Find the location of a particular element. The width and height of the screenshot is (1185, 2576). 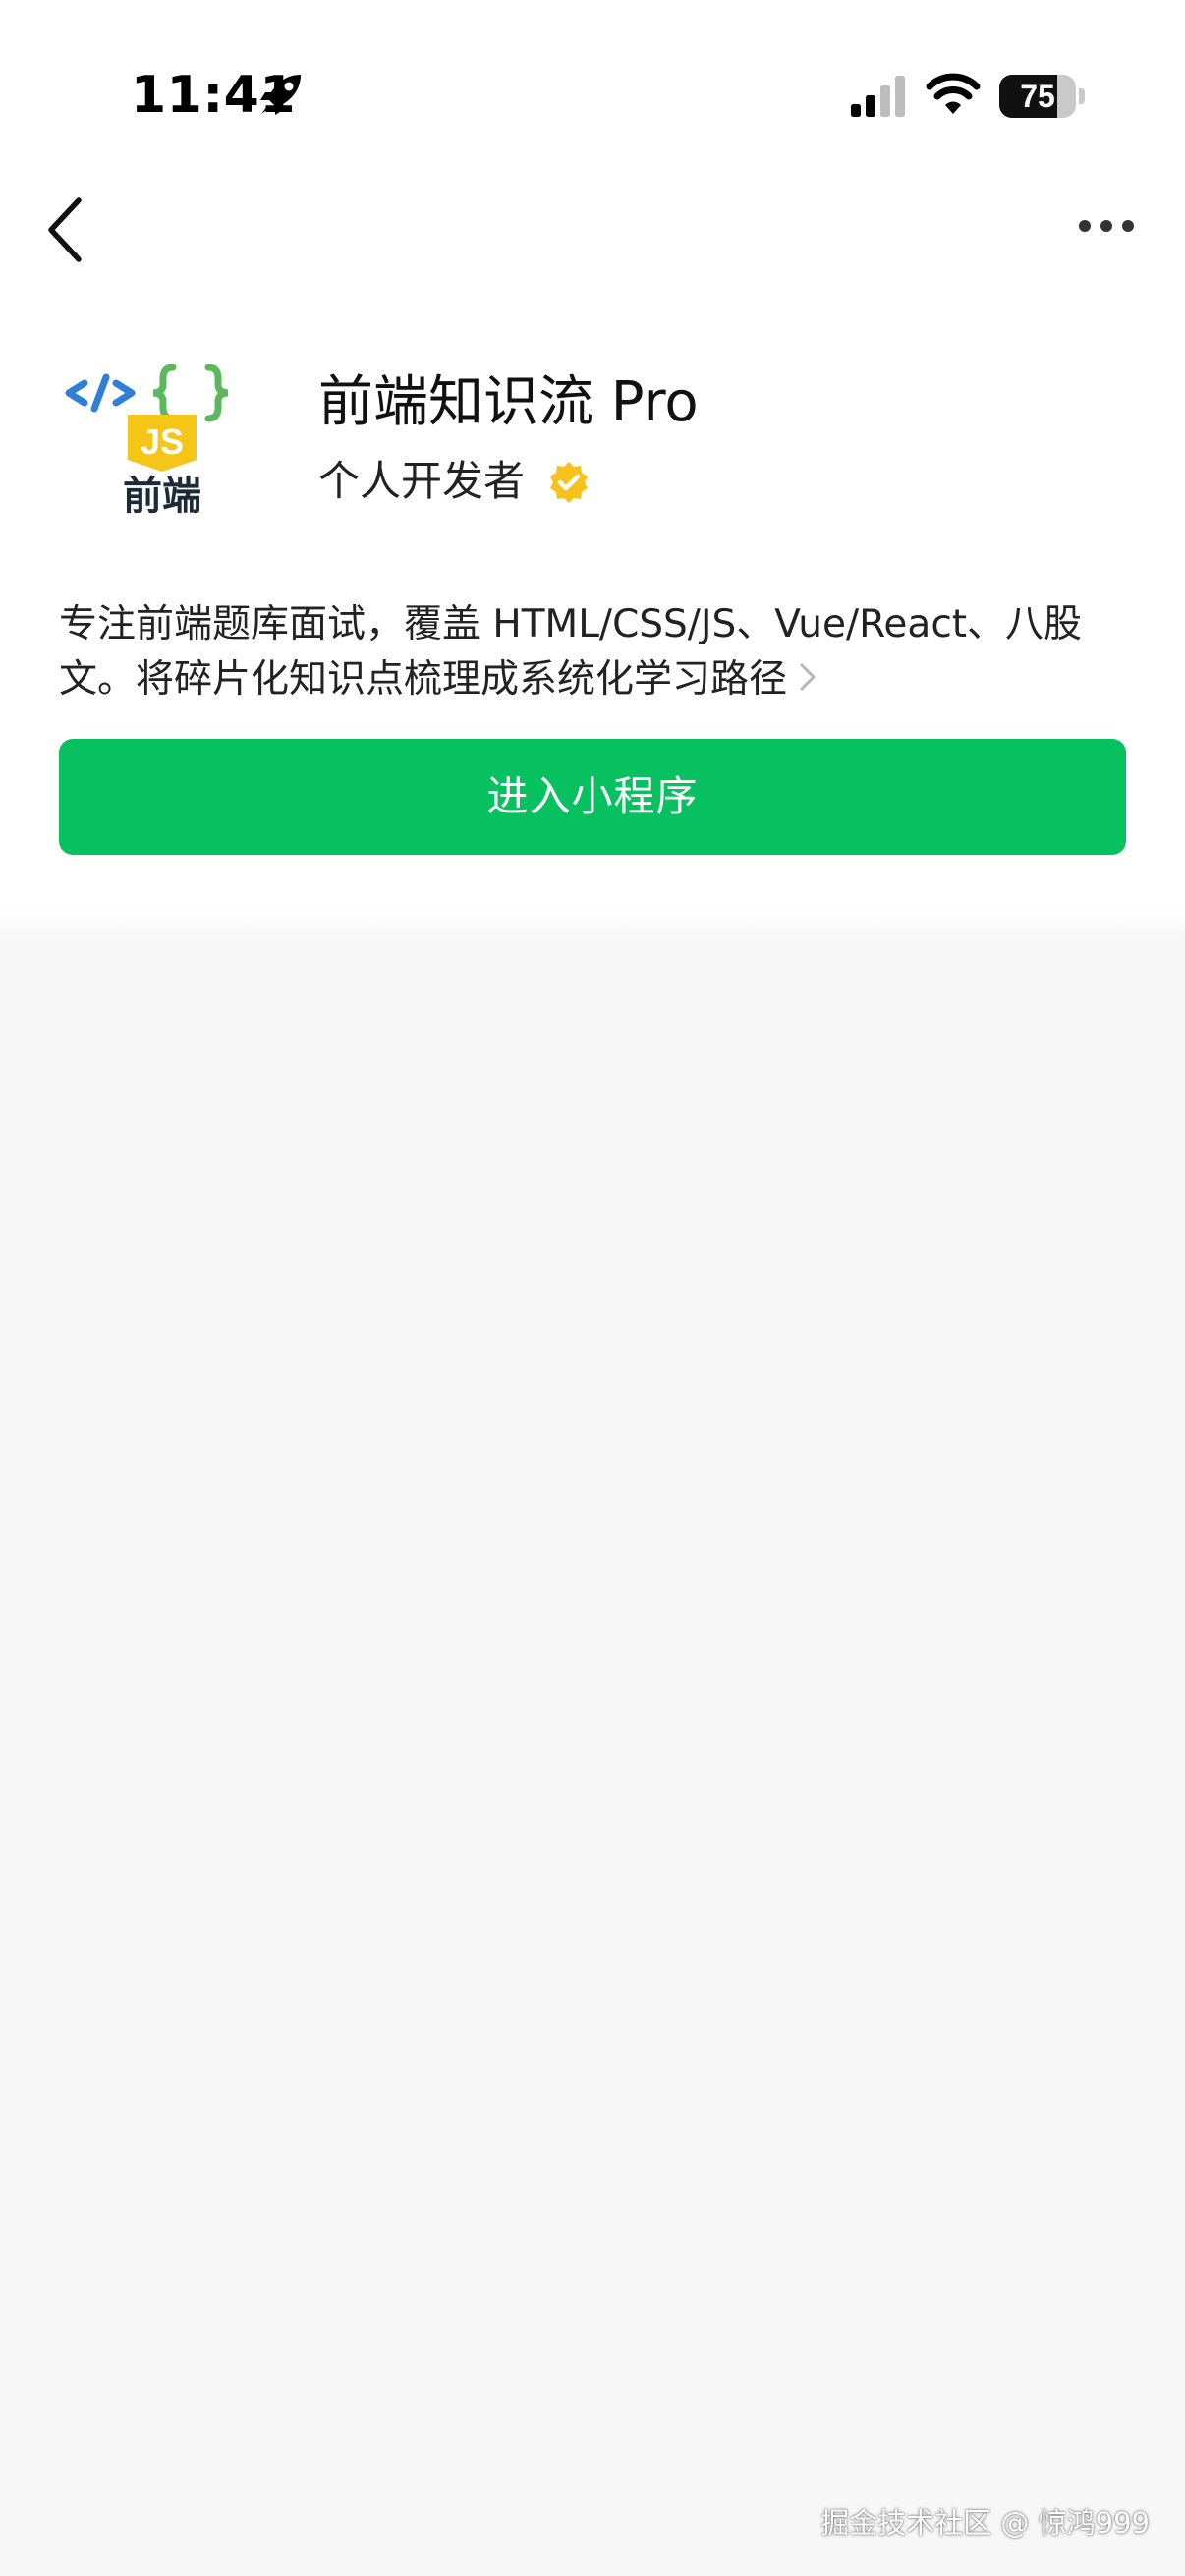

logo-text: 前端 is located at coordinates (162, 496).